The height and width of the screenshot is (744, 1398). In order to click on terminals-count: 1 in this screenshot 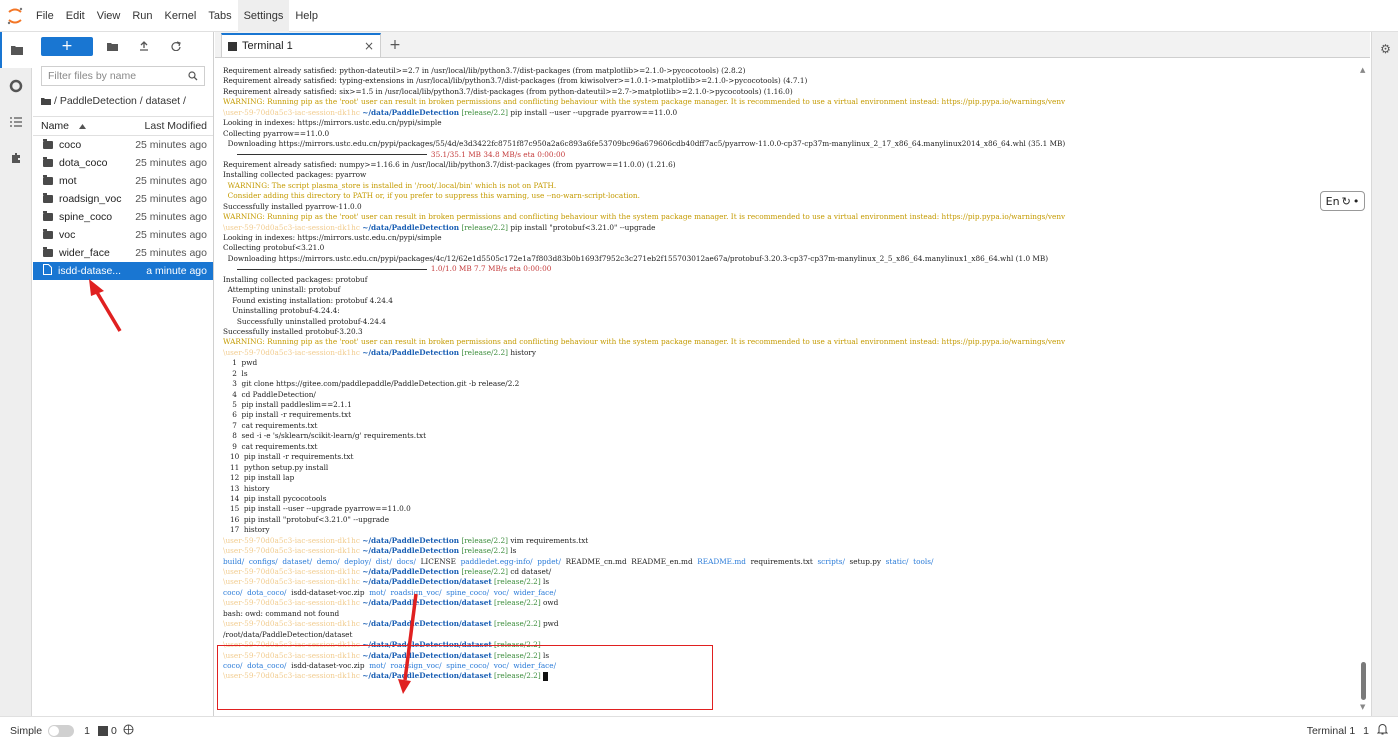, I will do `click(87, 731)`.